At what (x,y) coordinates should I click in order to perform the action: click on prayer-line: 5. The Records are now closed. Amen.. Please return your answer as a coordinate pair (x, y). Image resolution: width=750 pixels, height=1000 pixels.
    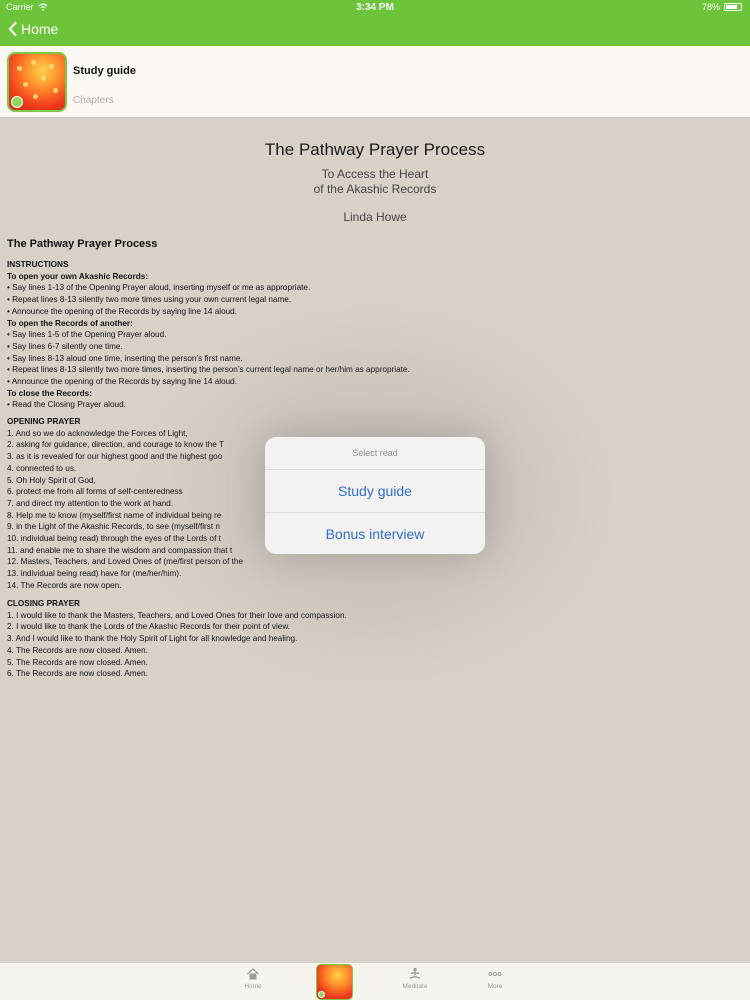
    Looking at the image, I should click on (77, 662).